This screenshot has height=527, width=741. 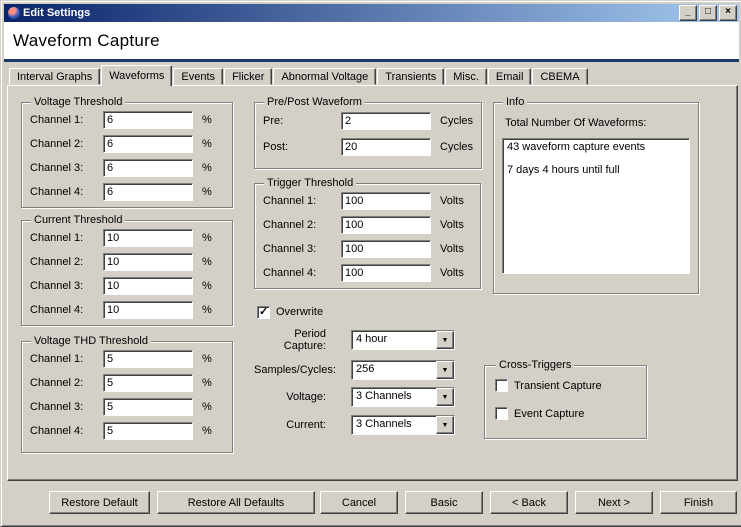 I want to click on voltage-threshold-ch4-input, so click(x=148, y=192).